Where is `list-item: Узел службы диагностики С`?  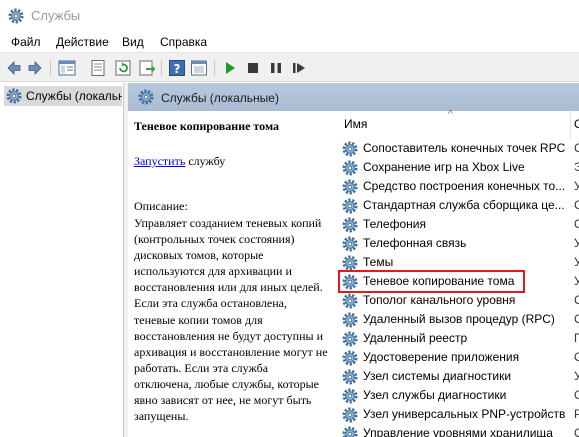 list-item: Узел службы диагностики С is located at coordinates (454, 395).